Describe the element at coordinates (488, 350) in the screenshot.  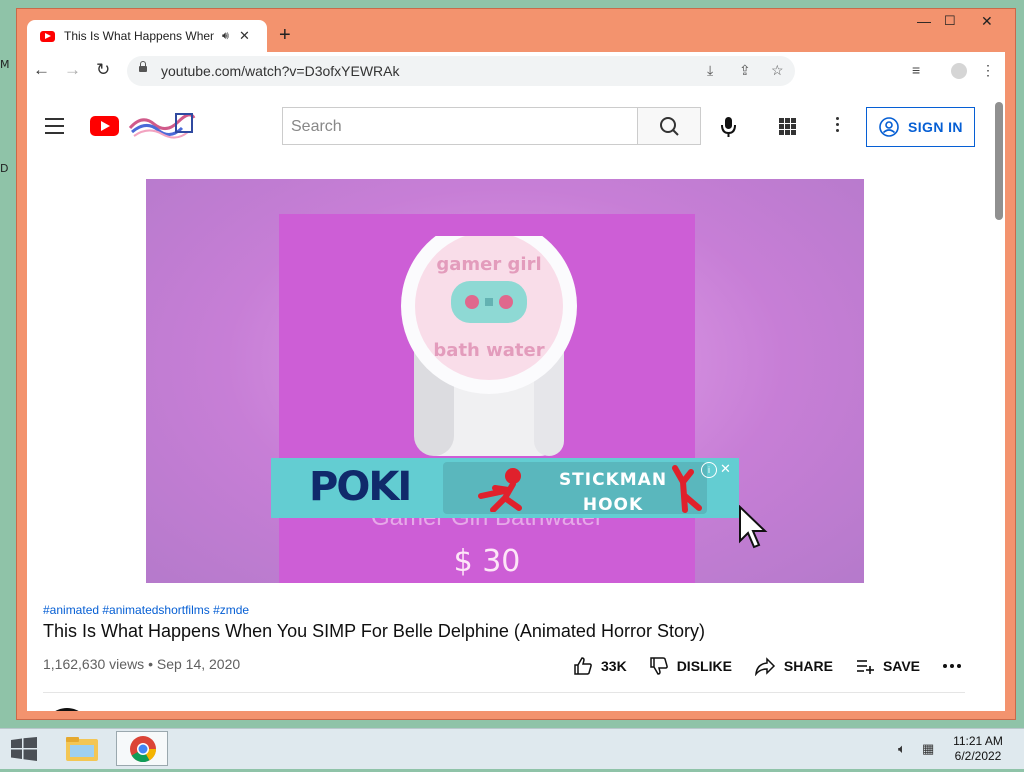
I see `svg-text: bath water` at that location.